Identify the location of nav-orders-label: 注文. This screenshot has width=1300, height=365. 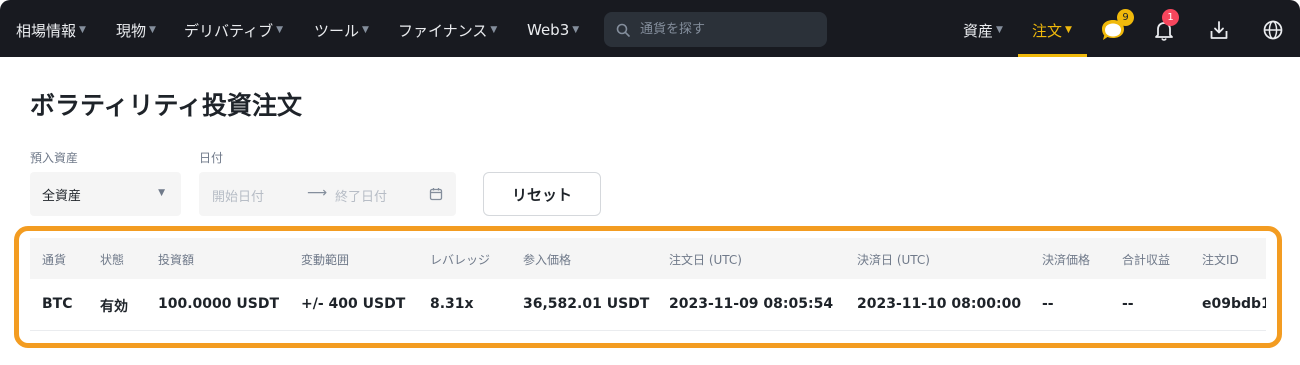
(1047, 30).